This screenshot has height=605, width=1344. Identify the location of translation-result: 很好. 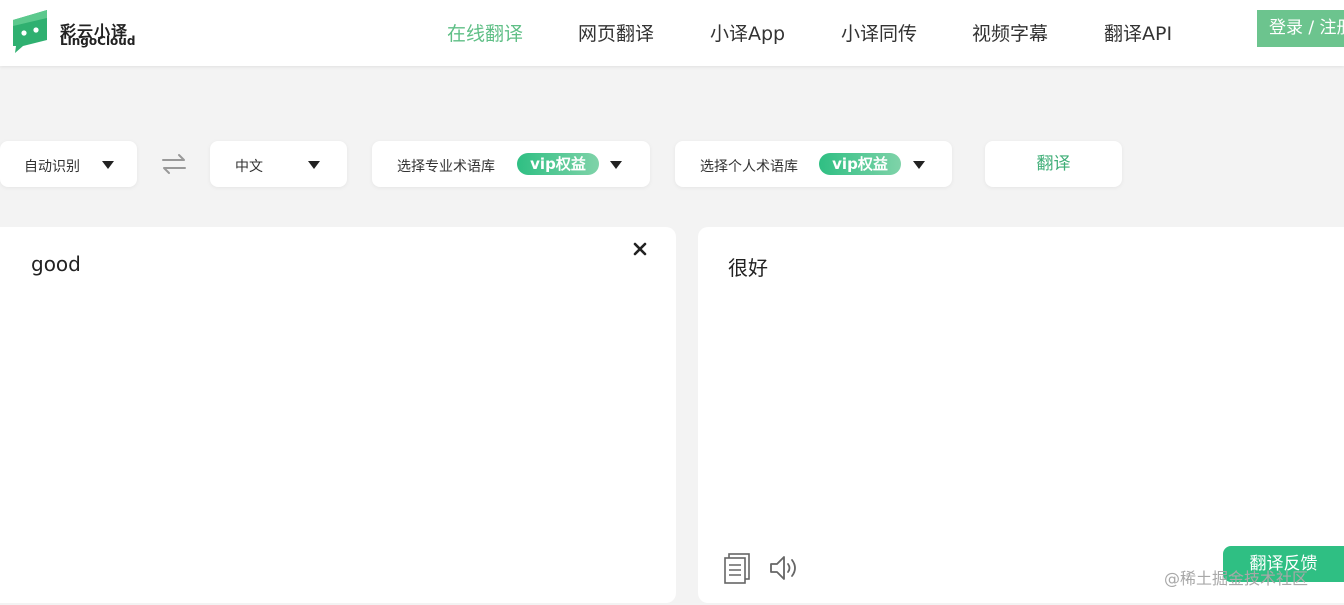
(748, 268).